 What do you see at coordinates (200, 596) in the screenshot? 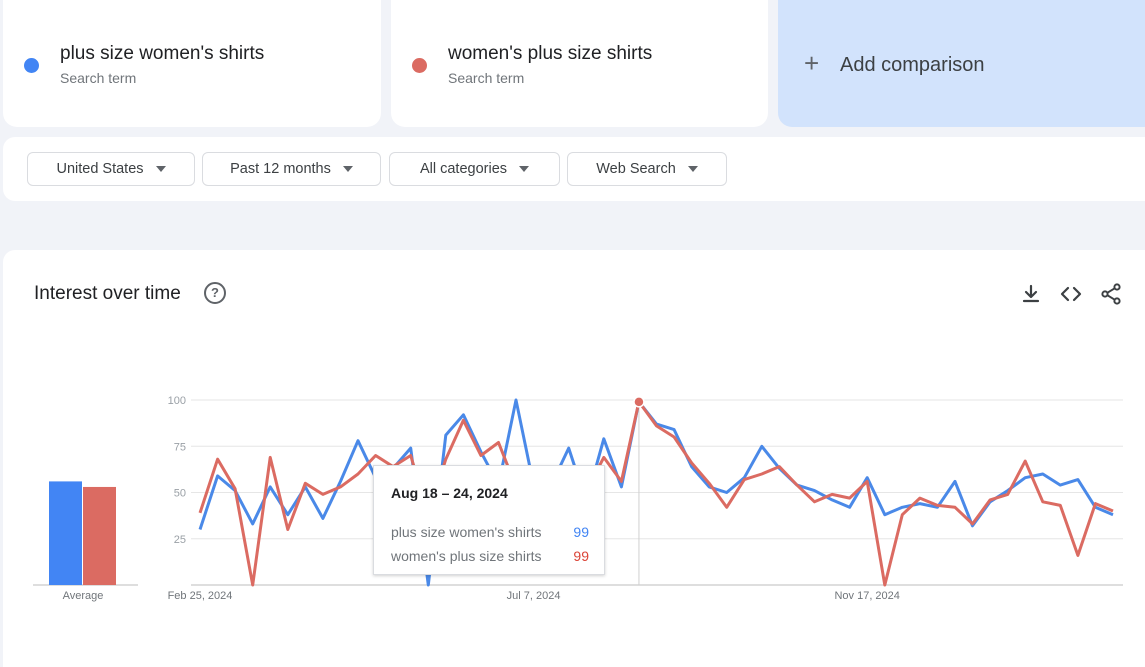
I see `x-tick-label: Feb 25, 2024` at bounding box center [200, 596].